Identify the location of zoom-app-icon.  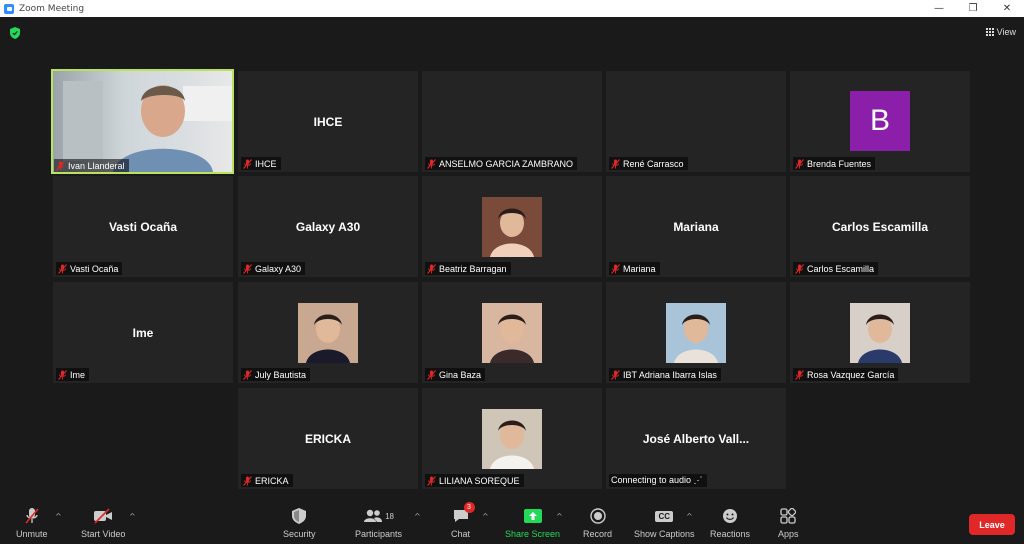
(9, 8).